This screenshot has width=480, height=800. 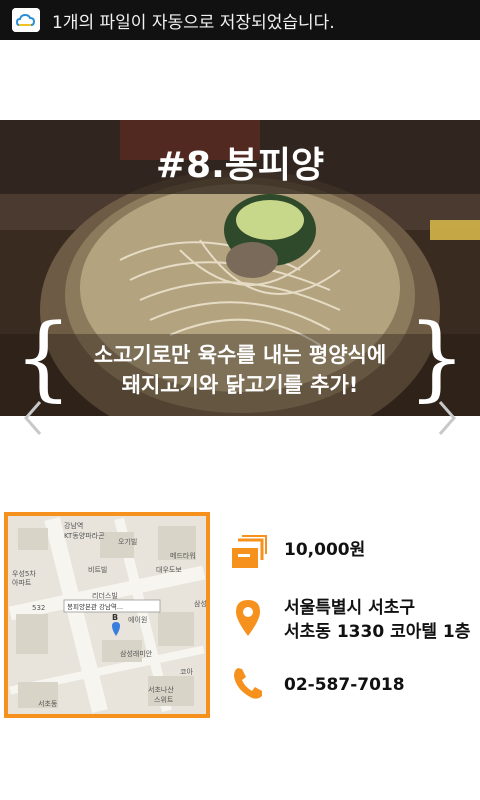 What do you see at coordinates (161, 689) in the screenshot?
I see `svg-text: 서초나산` at bounding box center [161, 689].